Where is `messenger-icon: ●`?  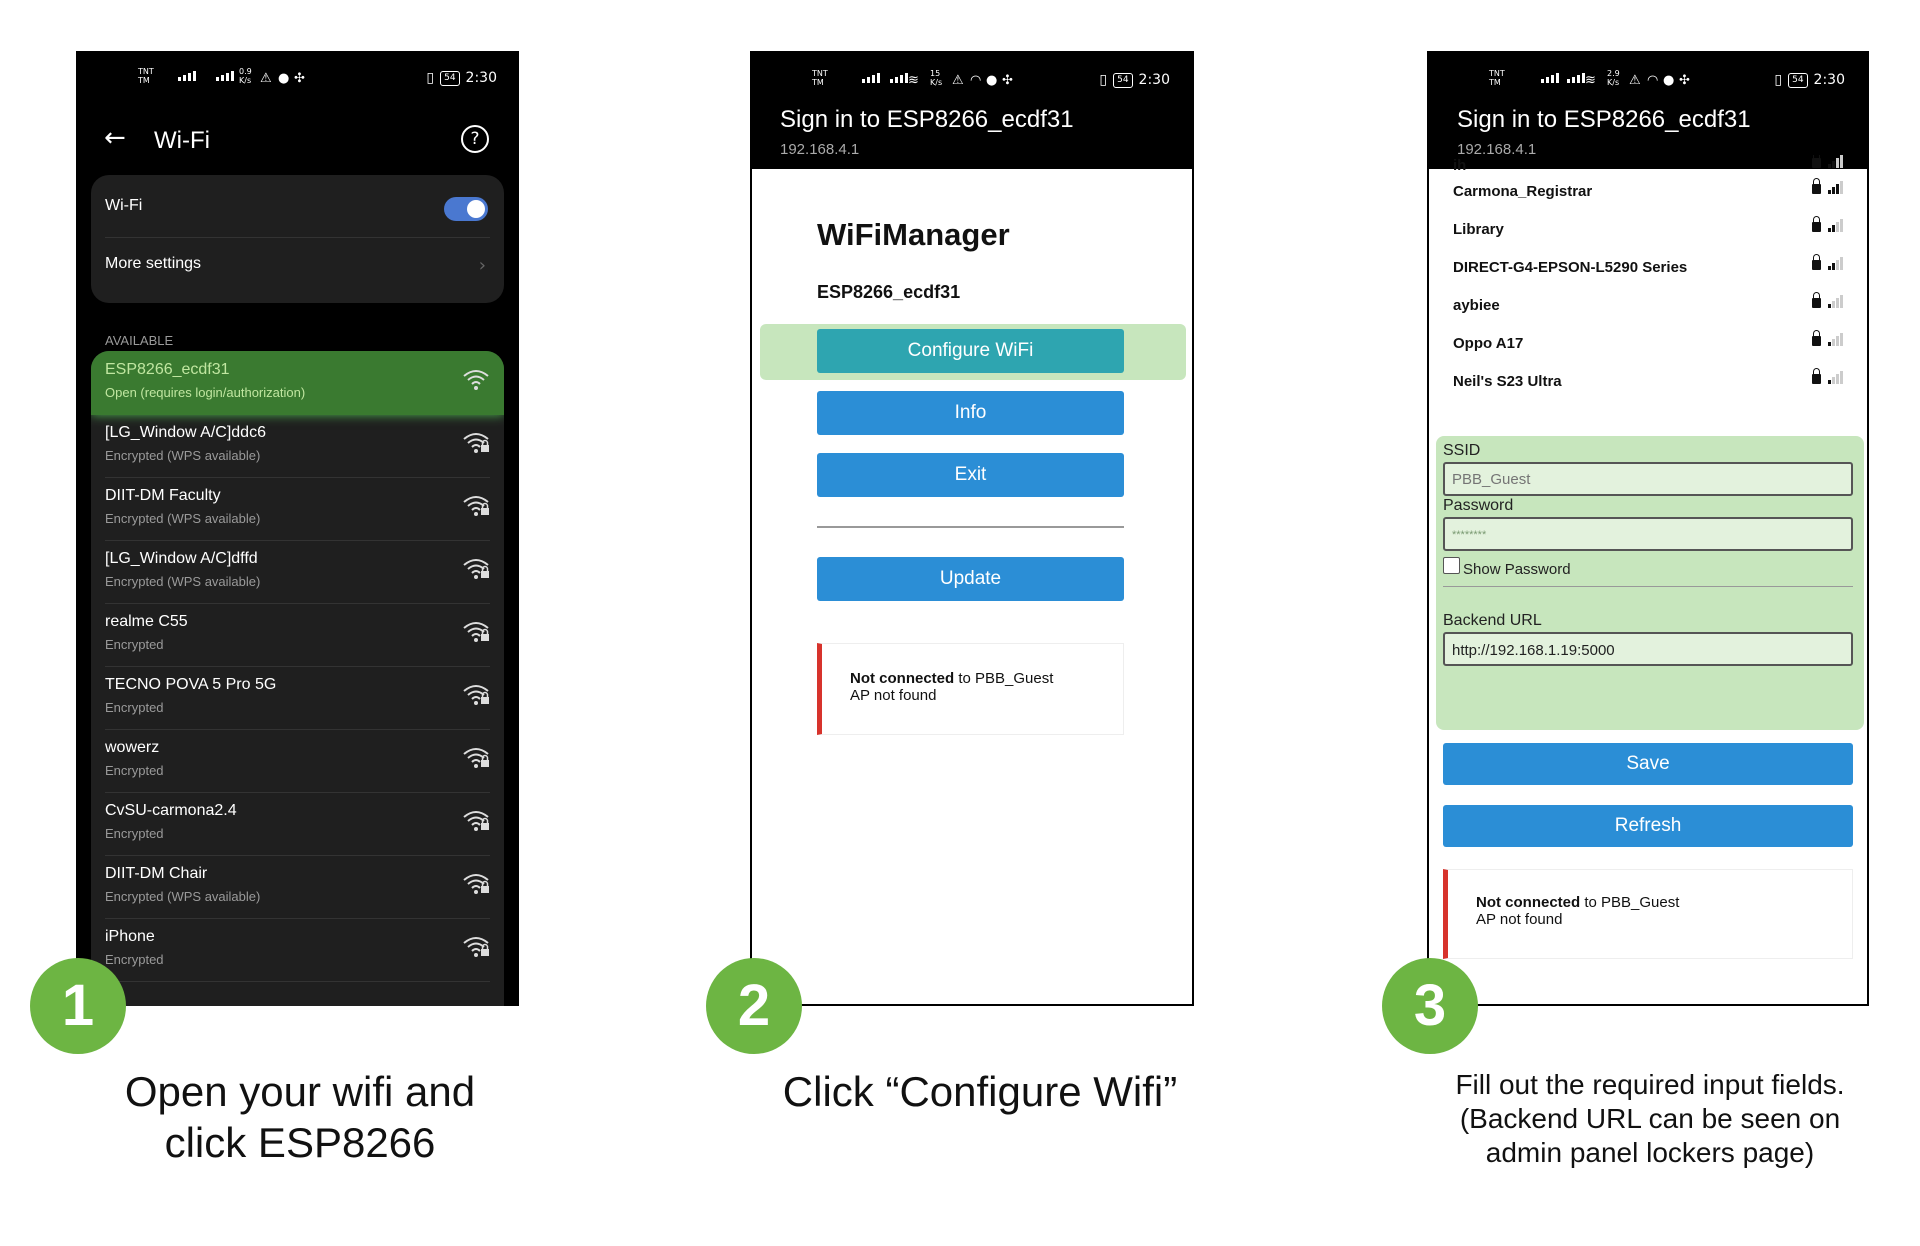
messenger-icon: ● is located at coordinates (992, 80).